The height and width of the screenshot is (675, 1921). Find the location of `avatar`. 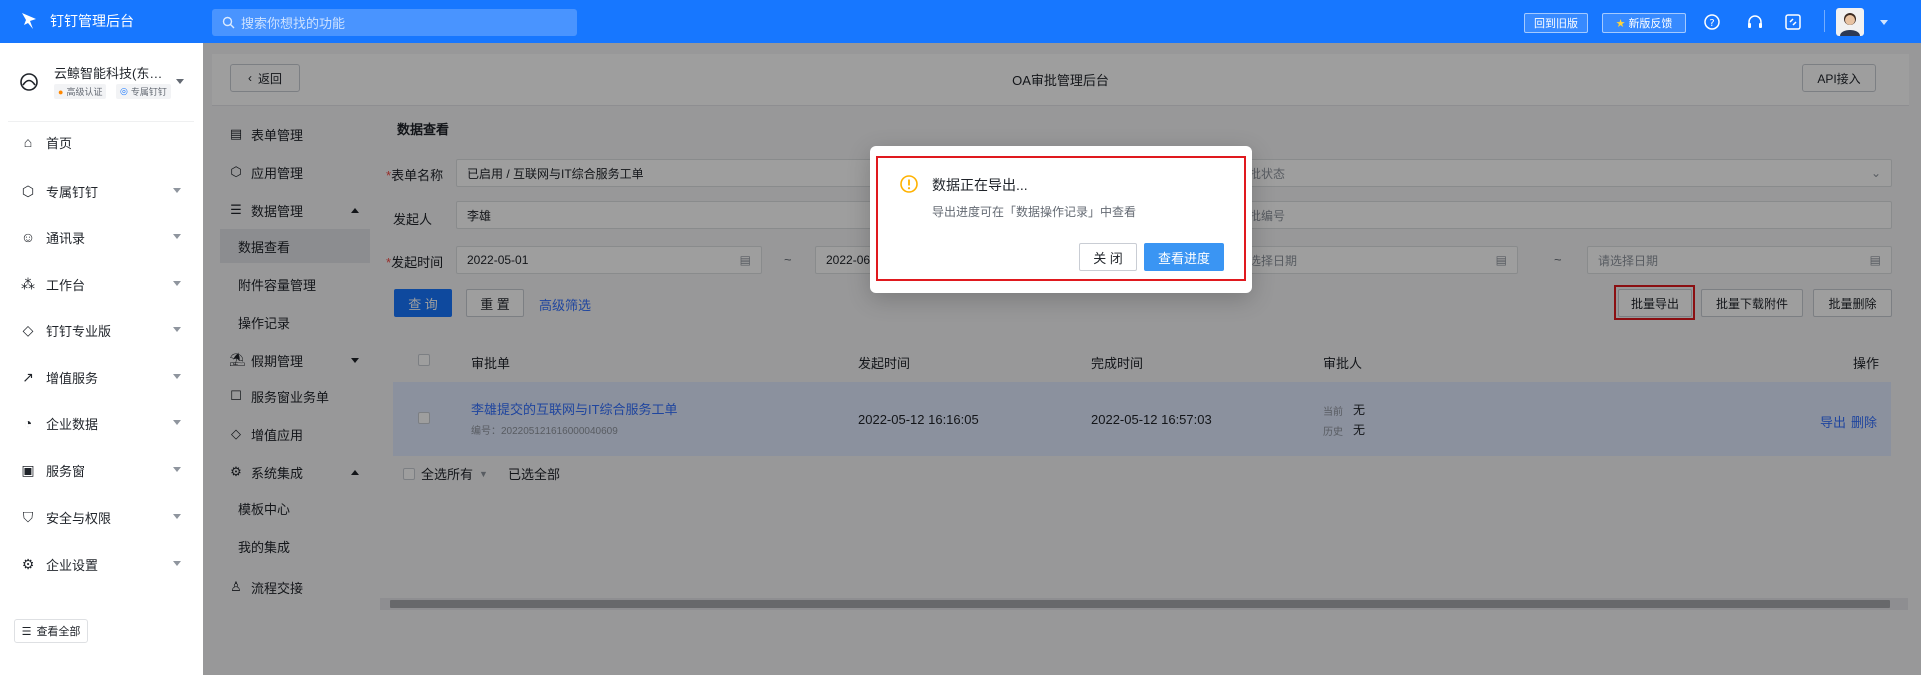

avatar is located at coordinates (1850, 22).